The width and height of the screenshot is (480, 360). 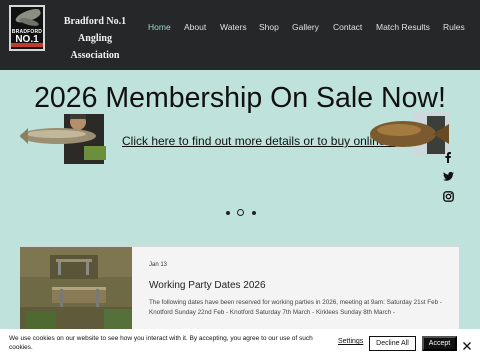 What do you see at coordinates (467, 344) in the screenshot?
I see `close-icon` at bounding box center [467, 344].